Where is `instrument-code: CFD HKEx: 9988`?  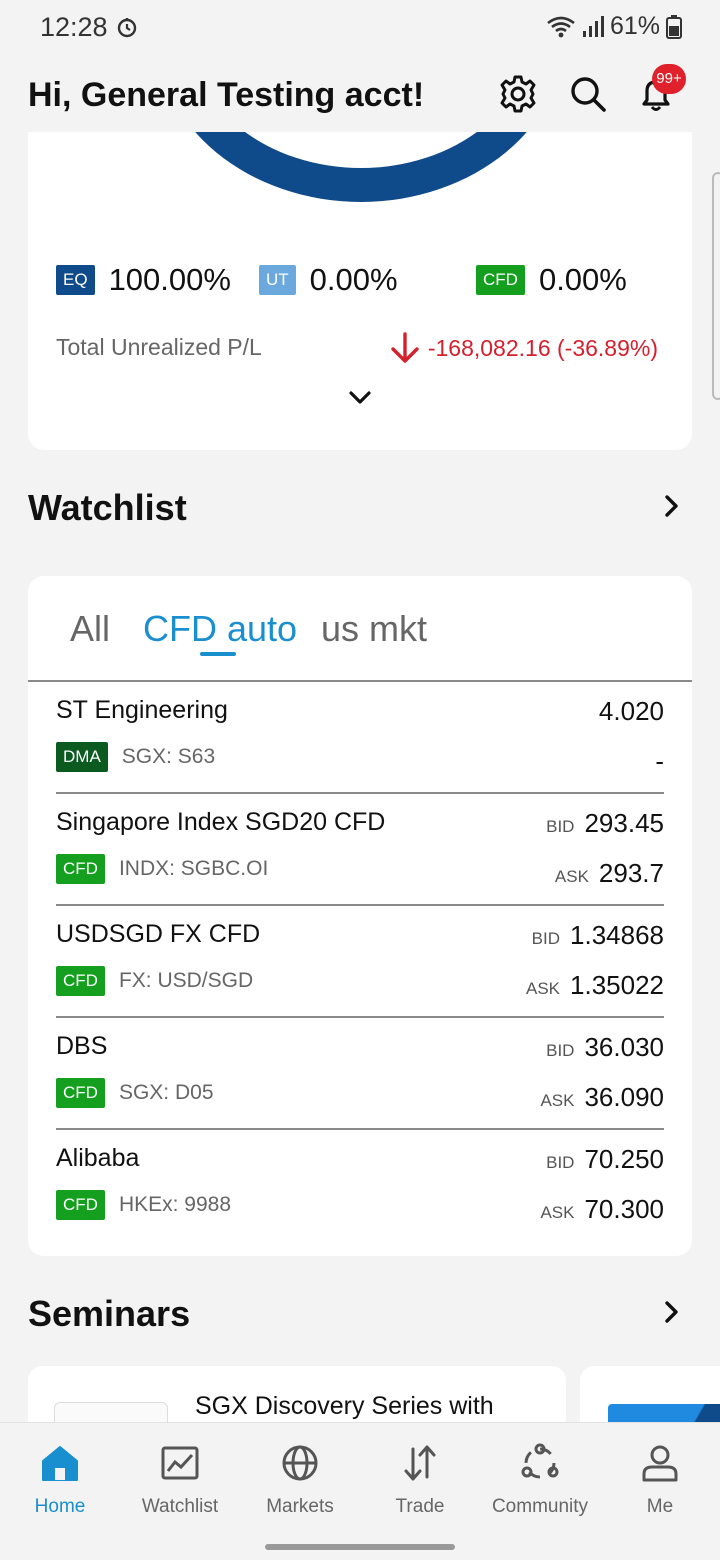 instrument-code: CFD HKEx: 9988 is located at coordinates (143, 1205).